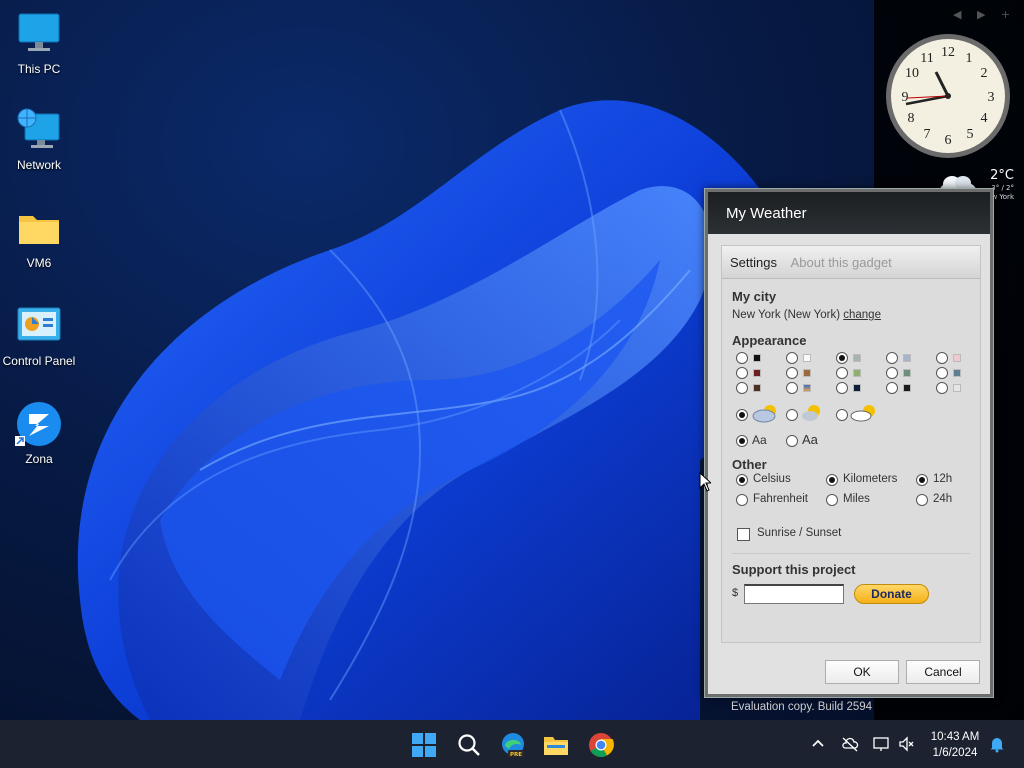  What do you see at coordinates (943, 479) in the screenshot?
I see `12h-label: 12h` at bounding box center [943, 479].